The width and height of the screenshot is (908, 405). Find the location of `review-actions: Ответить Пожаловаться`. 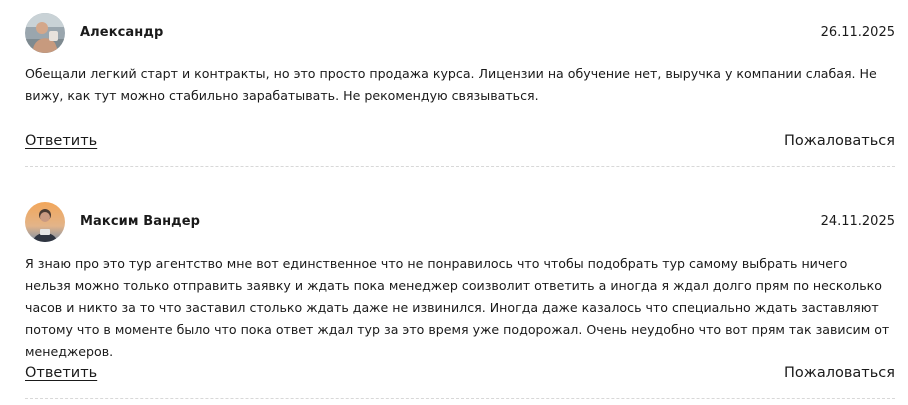

review-actions: Ответить Пожаловаться is located at coordinates (460, 374).